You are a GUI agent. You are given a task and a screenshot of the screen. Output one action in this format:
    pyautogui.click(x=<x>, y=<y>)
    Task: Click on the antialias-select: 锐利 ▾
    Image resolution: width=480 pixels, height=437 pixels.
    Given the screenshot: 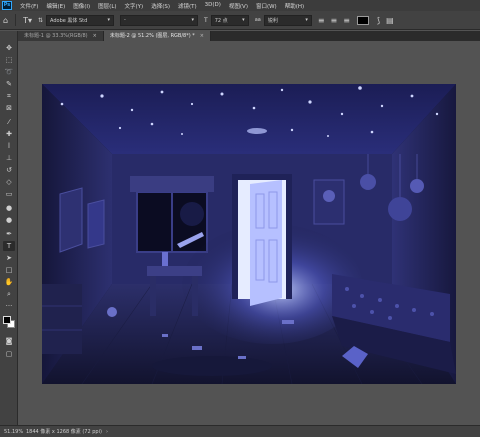 What is the action you would take?
    pyautogui.click(x=287, y=20)
    